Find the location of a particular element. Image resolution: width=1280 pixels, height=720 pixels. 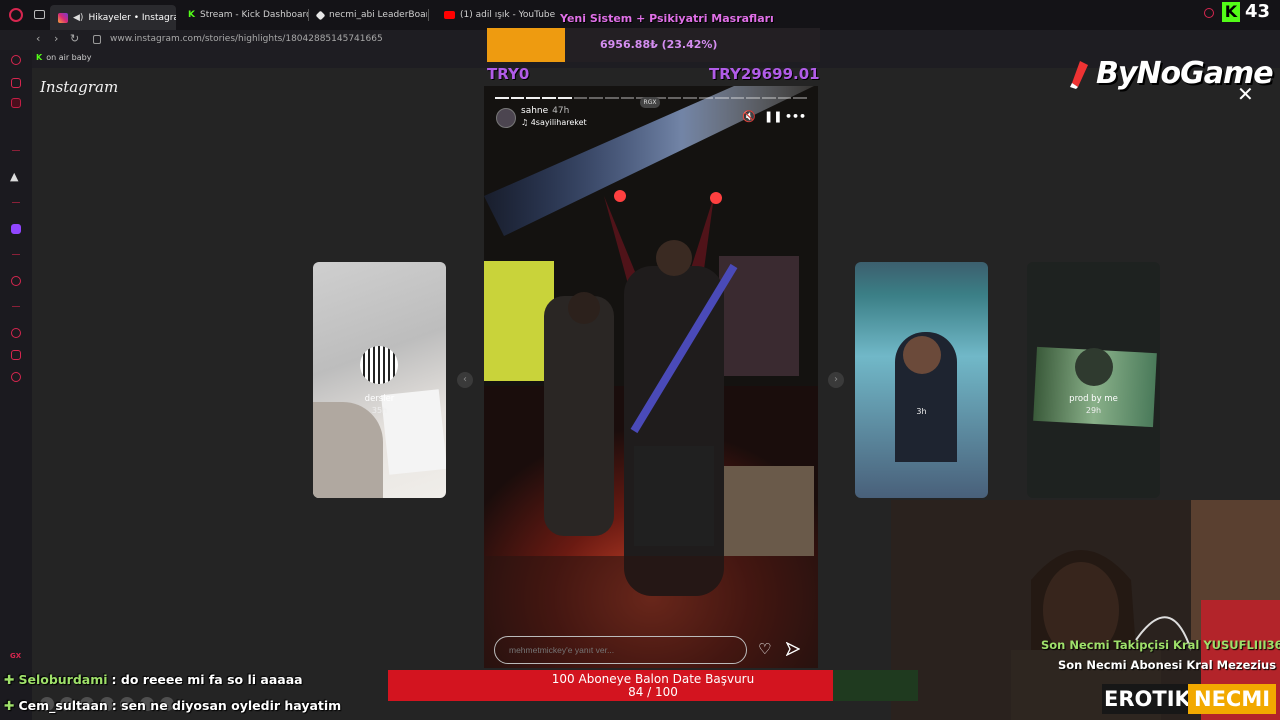

chat-username: Seloburdami is located at coordinates (63, 679).